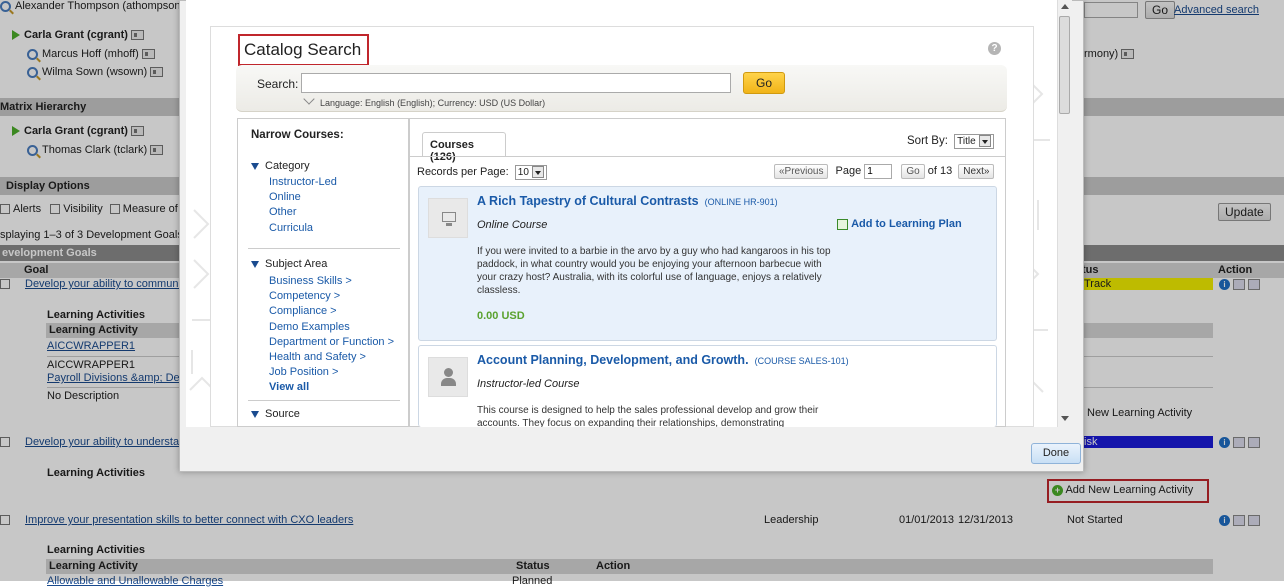 The width and height of the screenshot is (1284, 587). What do you see at coordinates (448, 372) in the screenshot?
I see `person-icon` at bounding box center [448, 372].